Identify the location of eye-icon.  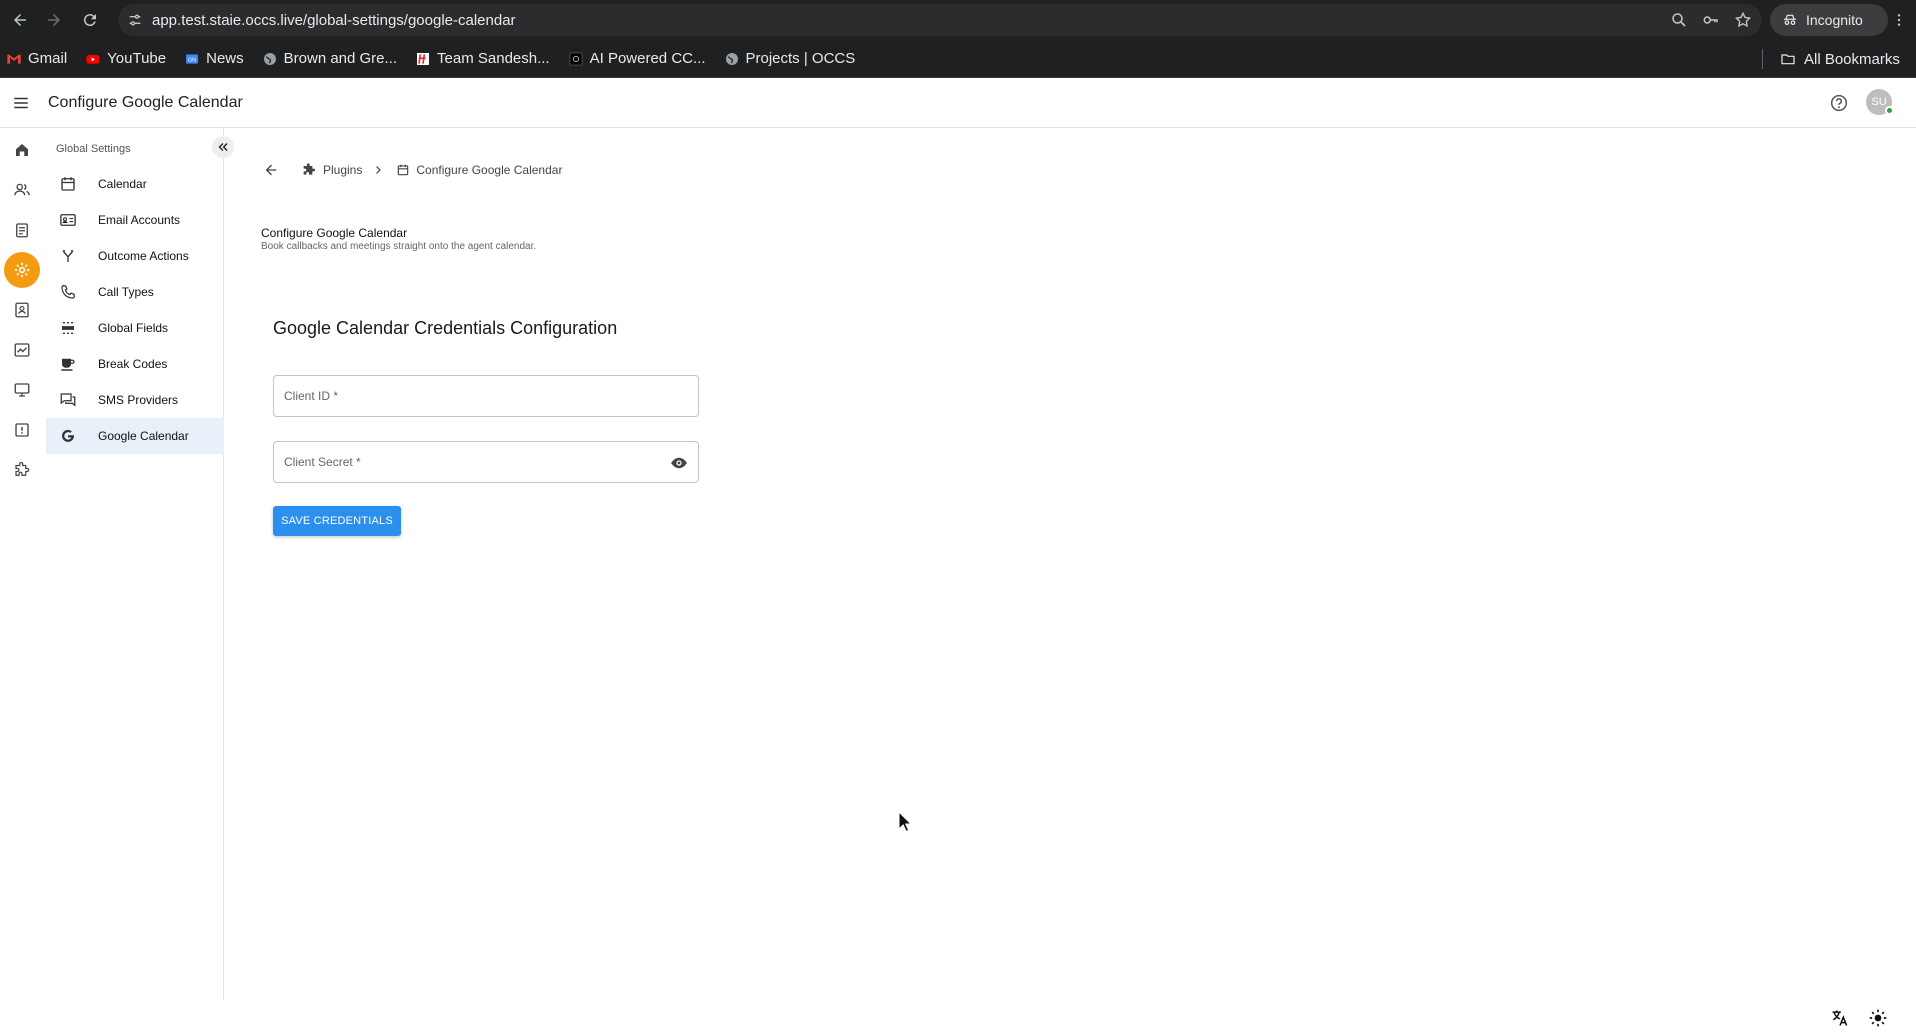
(679, 463).